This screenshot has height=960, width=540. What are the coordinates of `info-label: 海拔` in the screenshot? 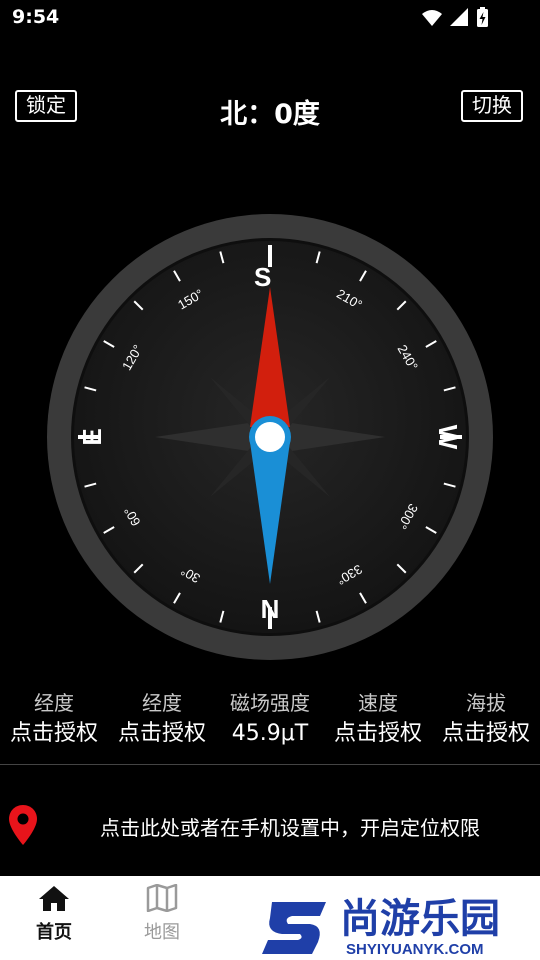 It's located at (486, 703).